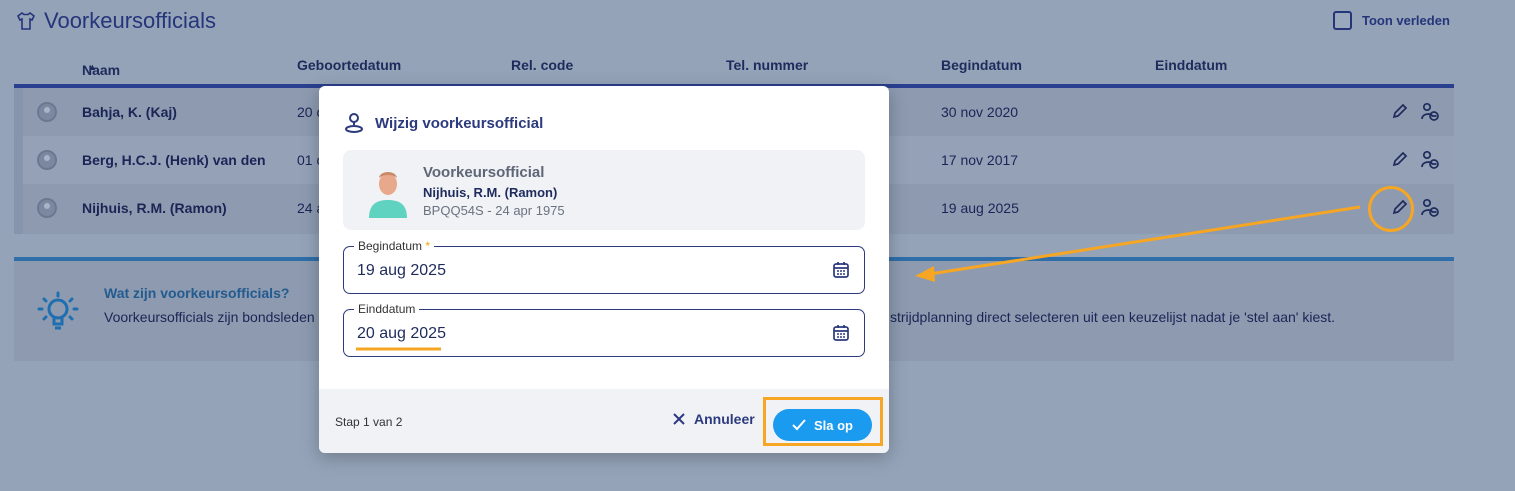  Describe the element at coordinates (401, 271) in the screenshot. I see `begindatum-value: 19 aug 2025` at that location.